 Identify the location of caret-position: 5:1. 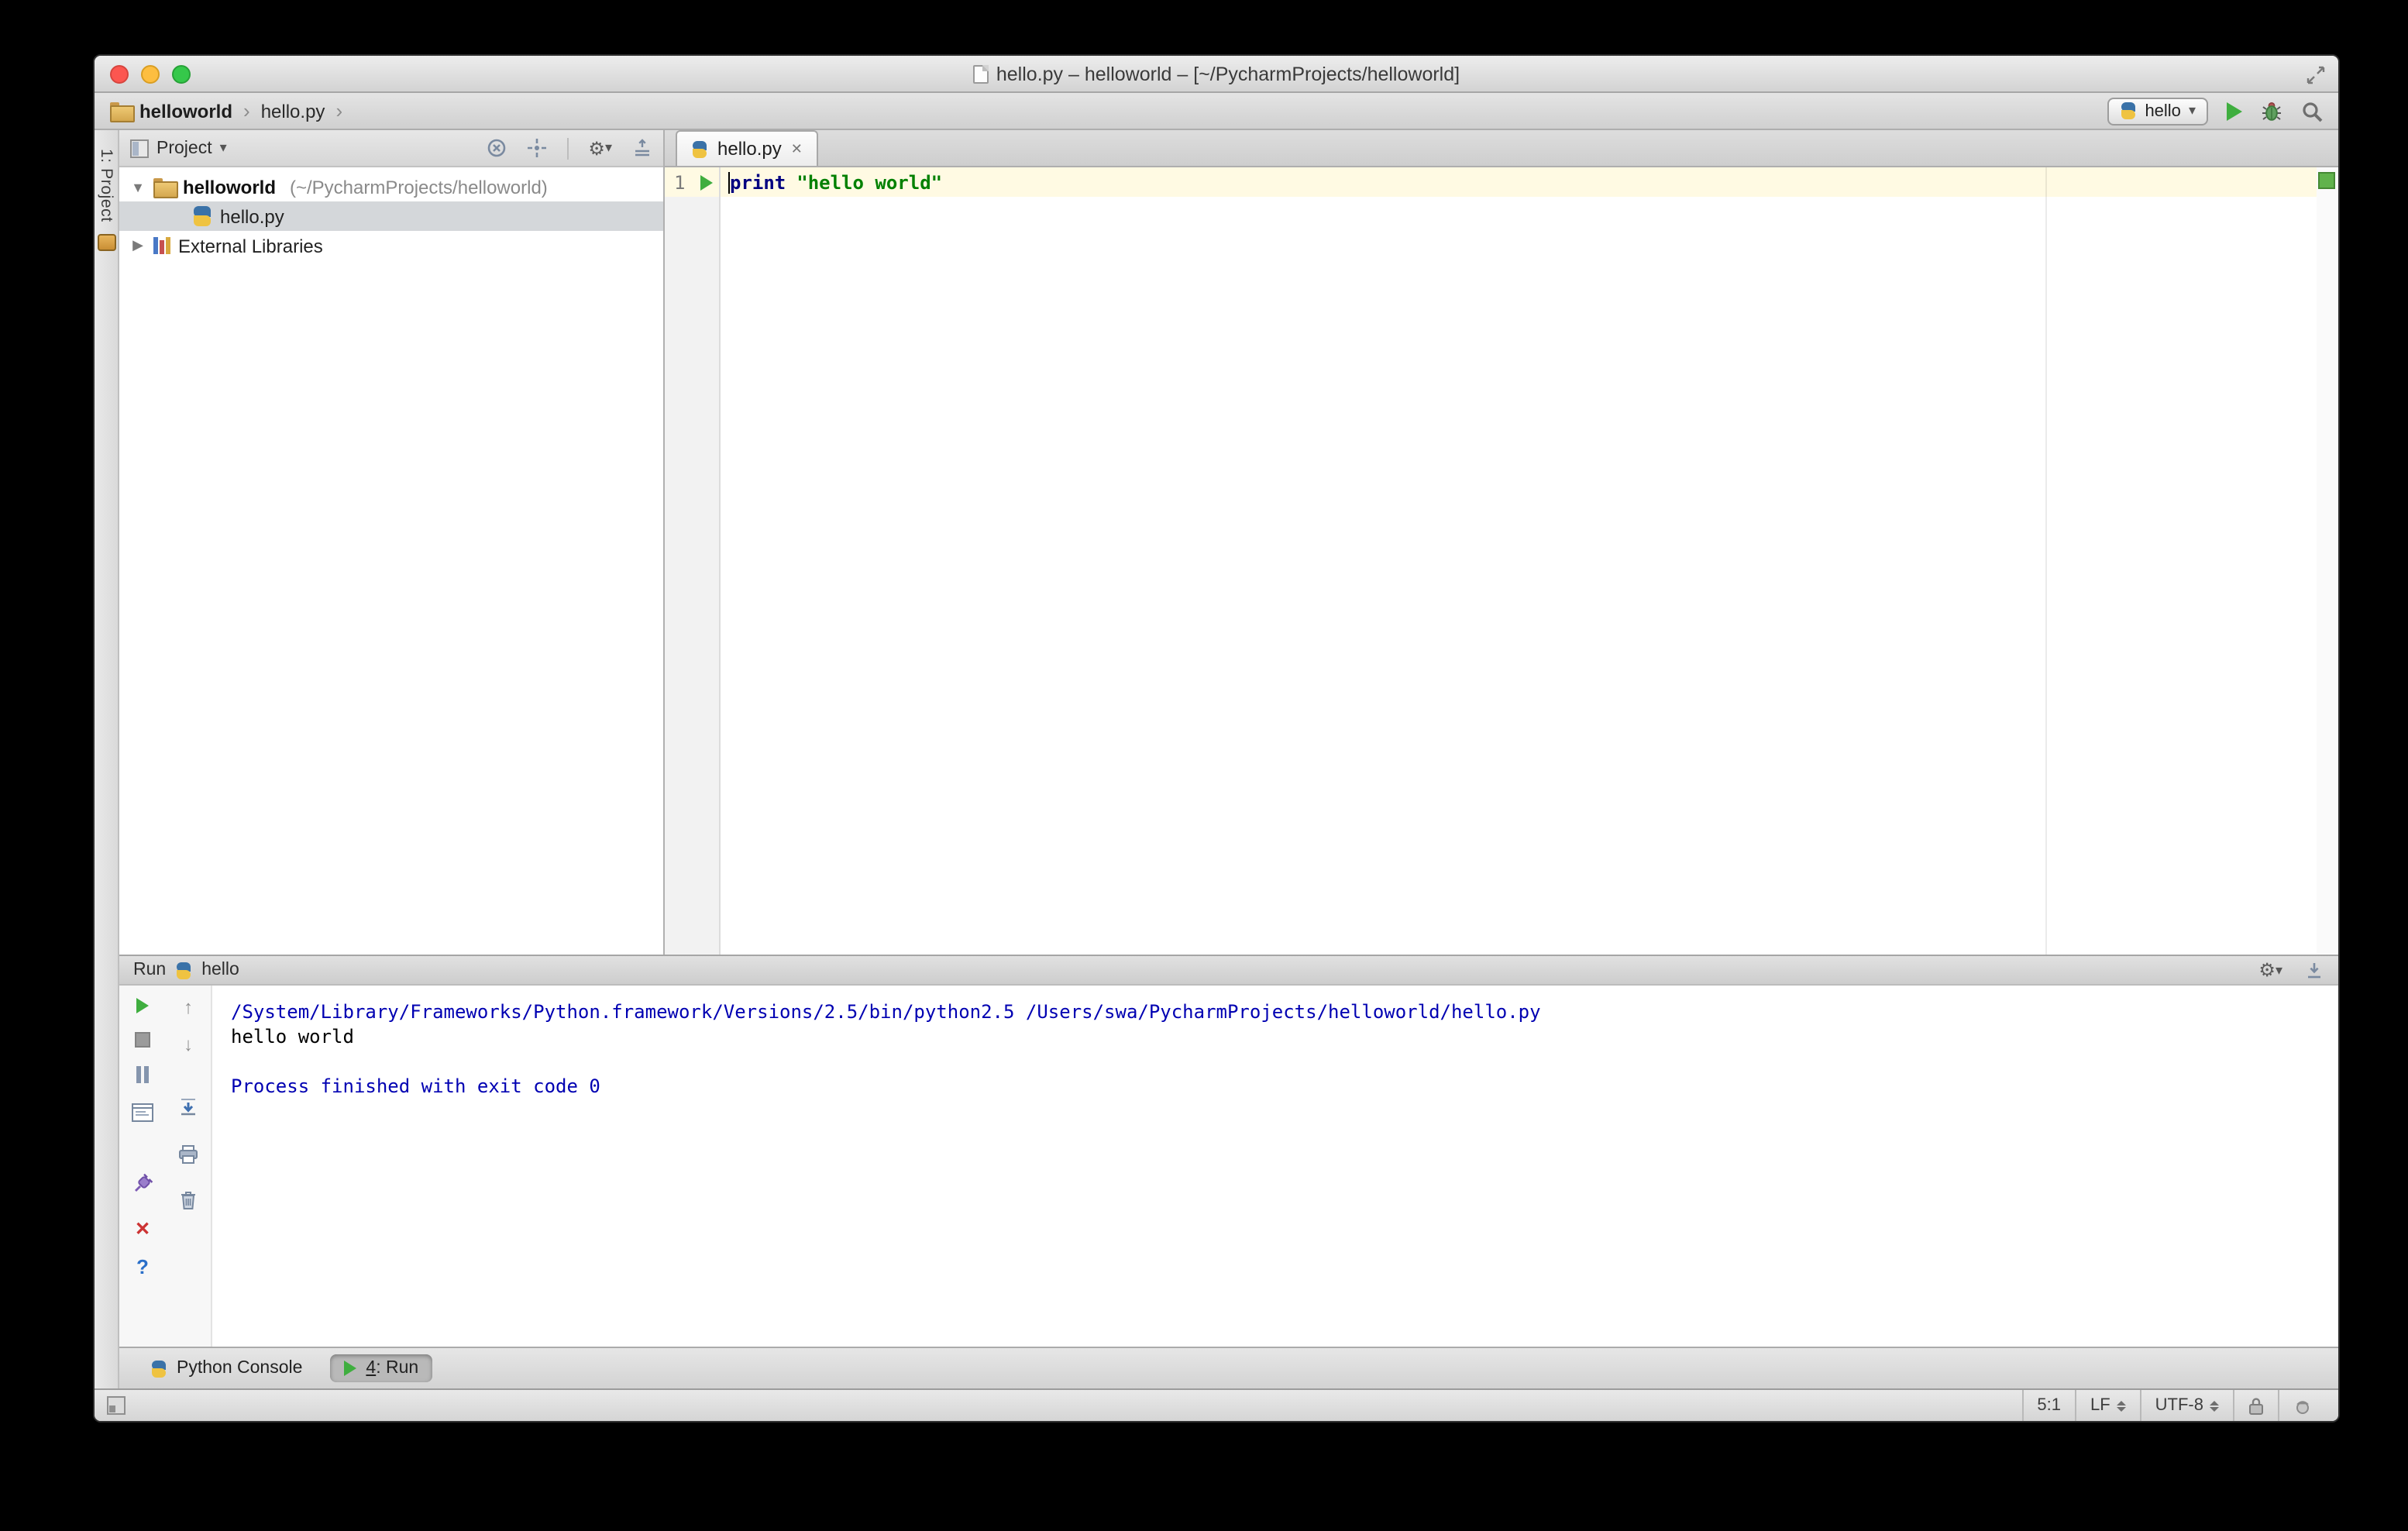
(2048, 1405).